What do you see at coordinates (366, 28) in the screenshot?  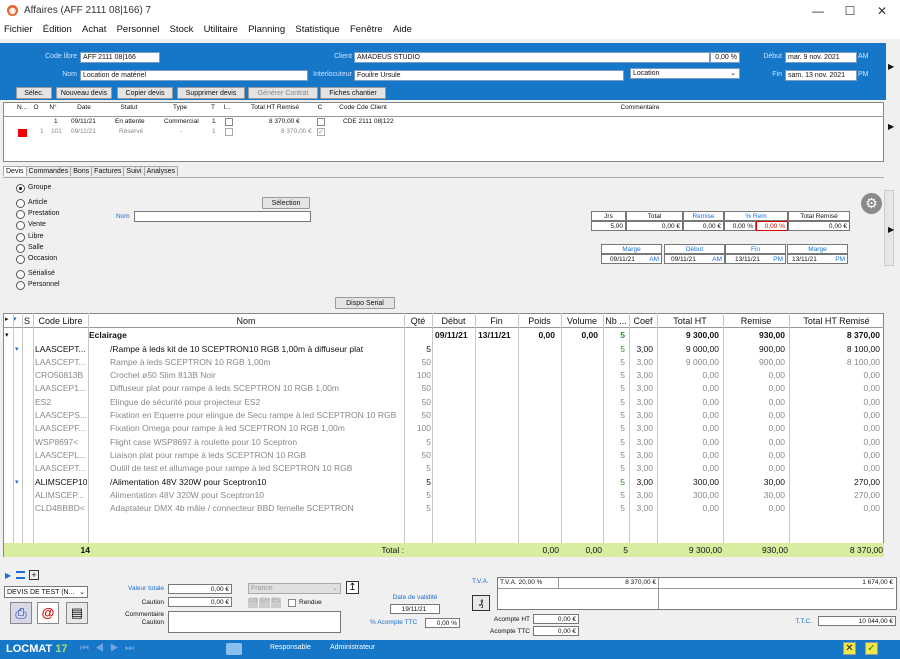 I see `menu-fenetre: Fenêtre` at bounding box center [366, 28].